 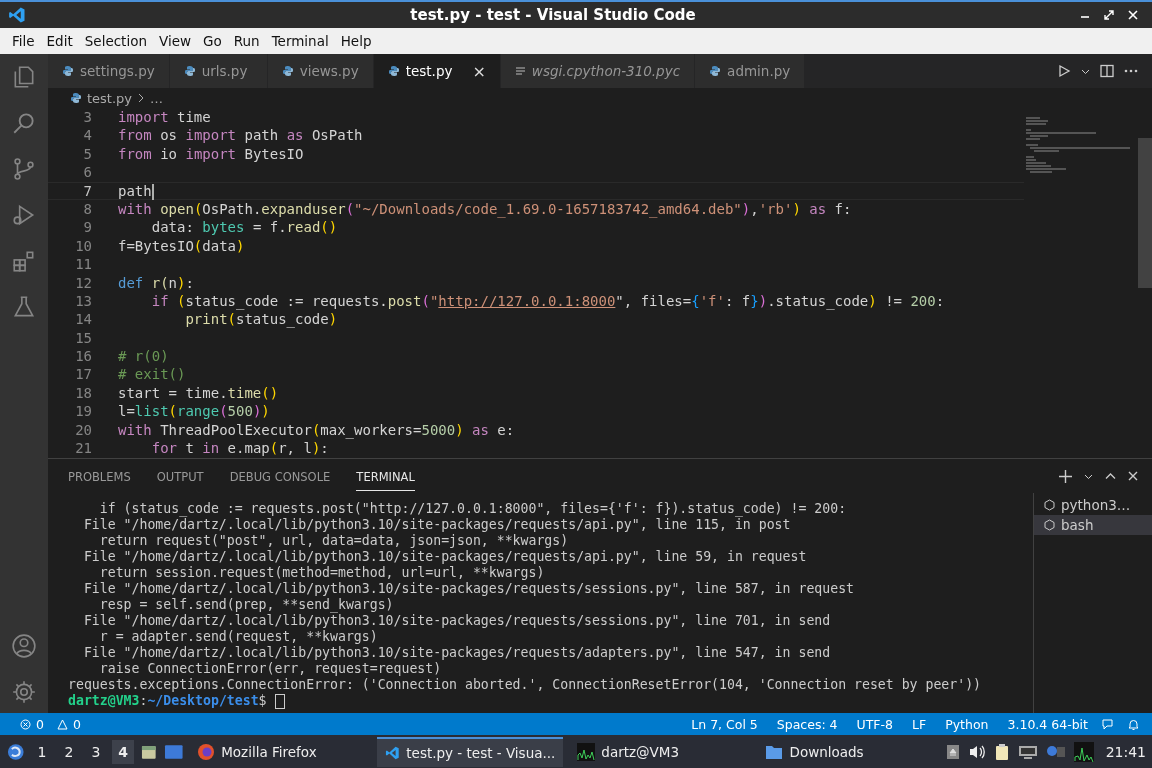 What do you see at coordinates (1133, 724) in the screenshot?
I see `bell-icon` at bounding box center [1133, 724].